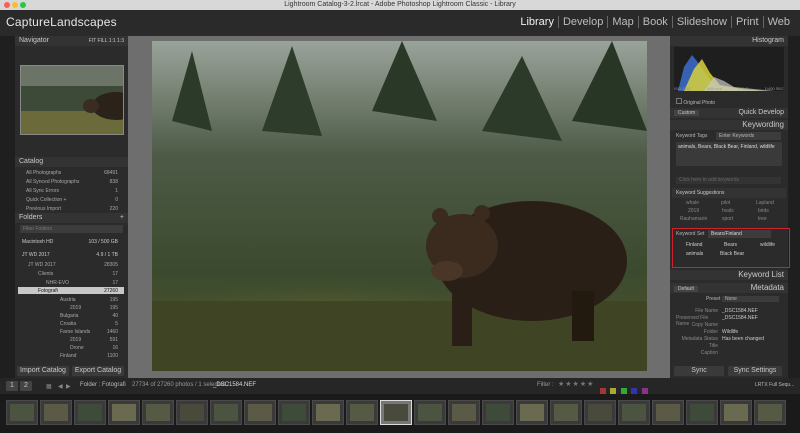 This screenshot has width=800, height=433. Describe the element at coordinates (26, 386) in the screenshot. I see `page-2-button: 2` at that location.